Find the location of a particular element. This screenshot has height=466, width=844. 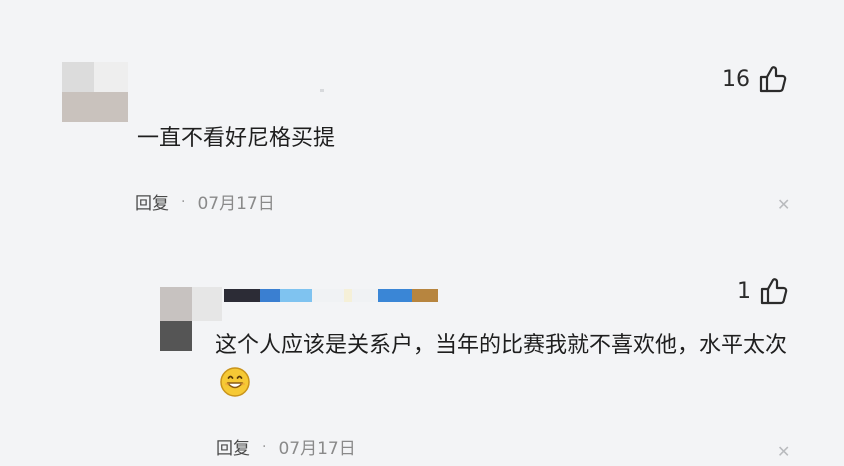

reply-text: 这个人应该是关系户，当年的比赛我就不喜欢他，水平太次 is located at coordinates (510, 369).